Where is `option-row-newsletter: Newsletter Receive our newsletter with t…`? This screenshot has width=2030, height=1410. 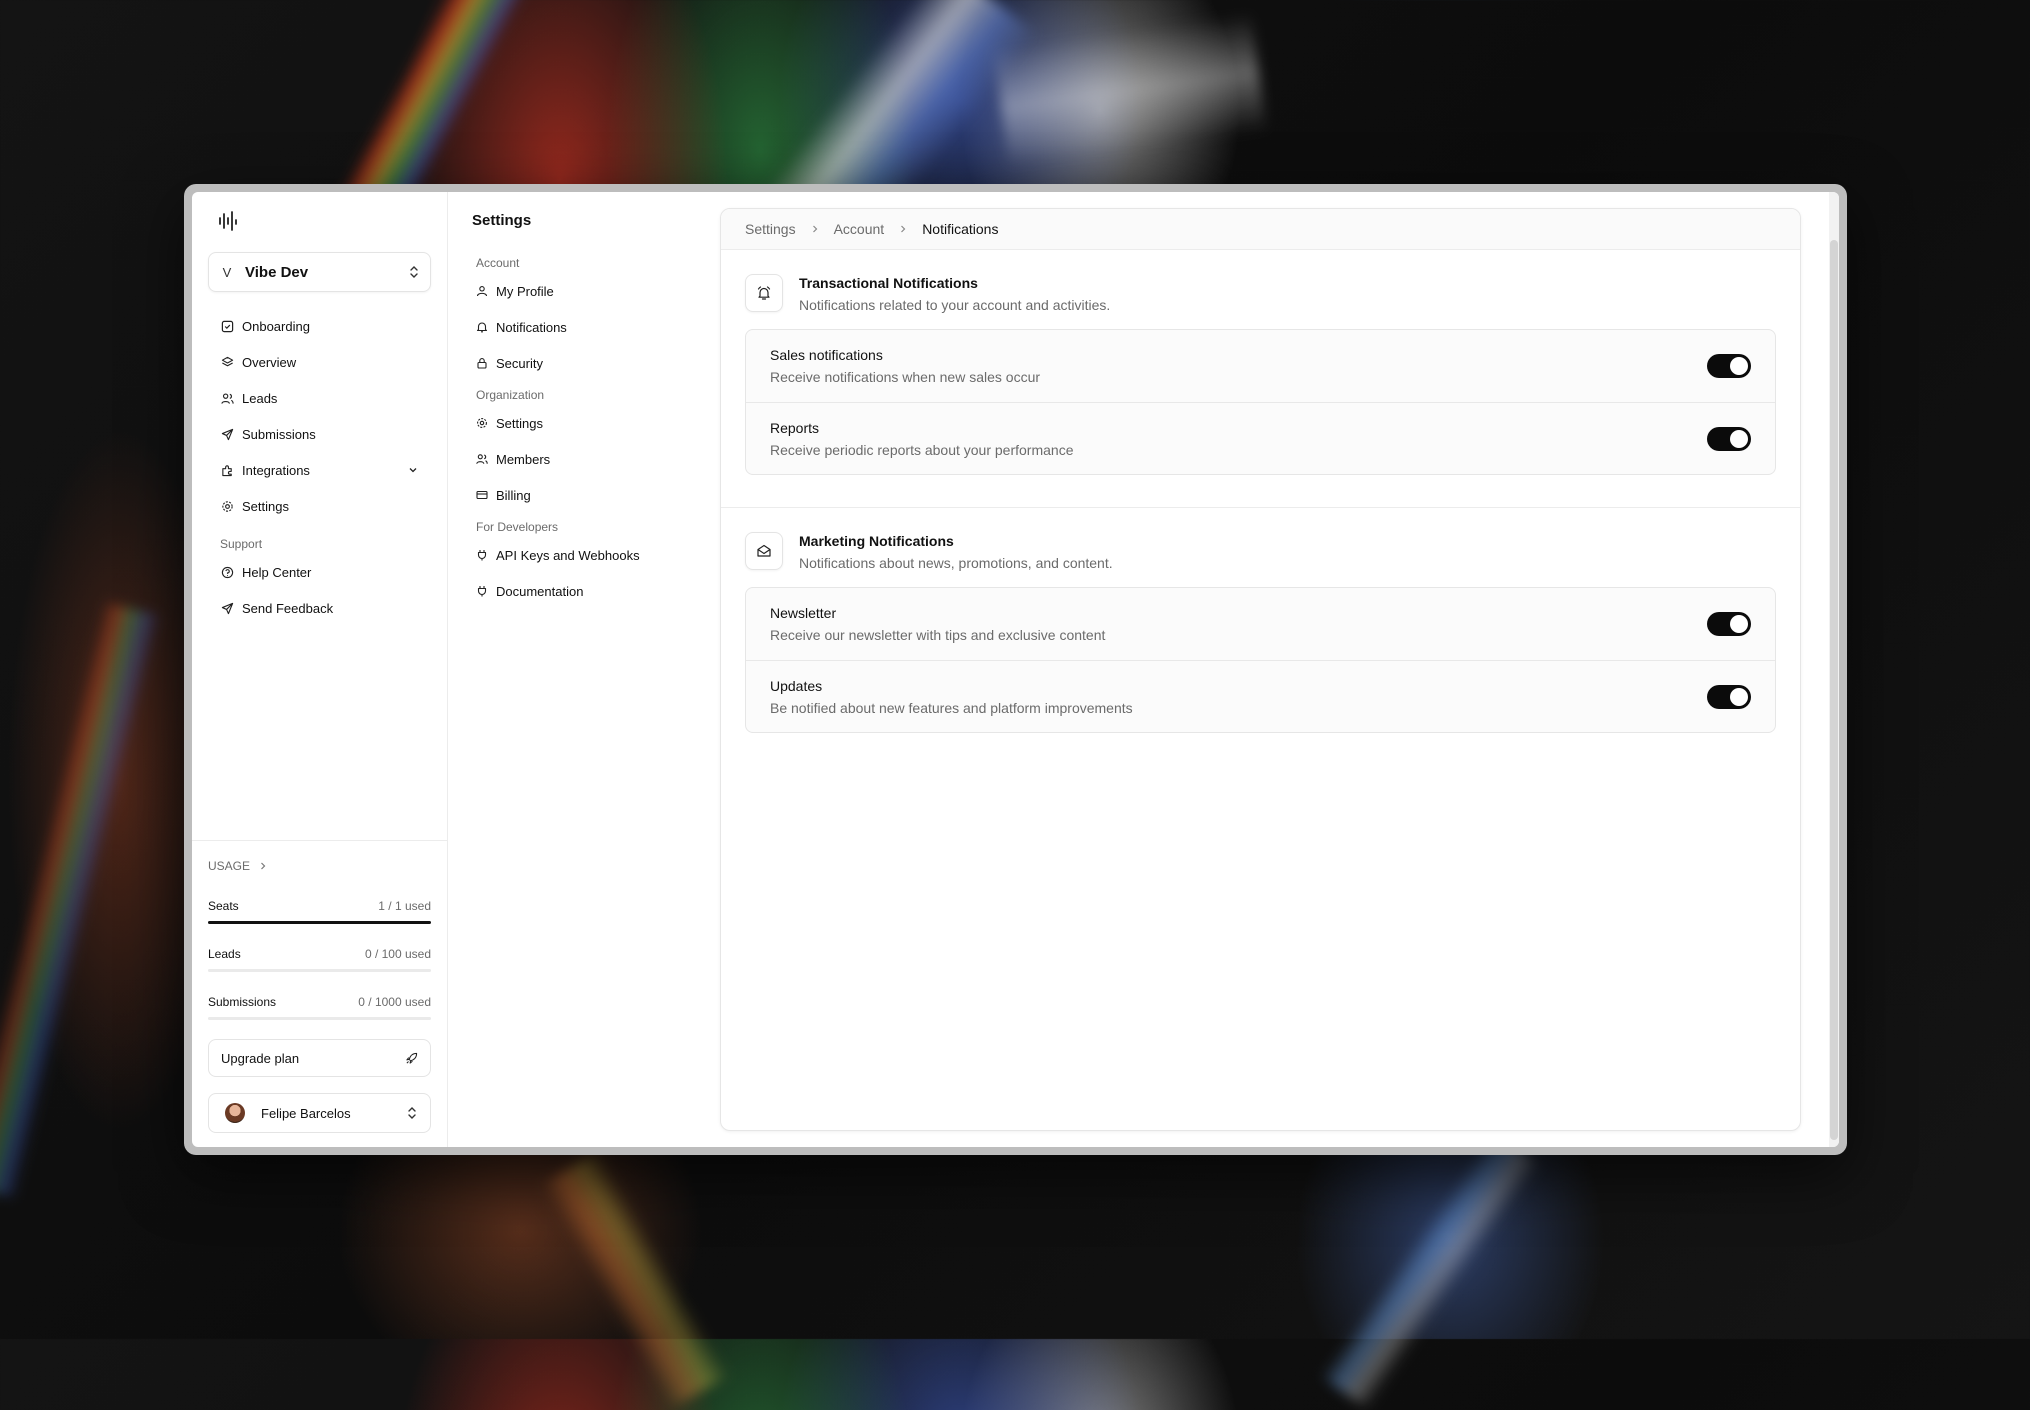
option-row-newsletter: Newsletter Receive our newsletter with t… is located at coordinates (1260, 624).